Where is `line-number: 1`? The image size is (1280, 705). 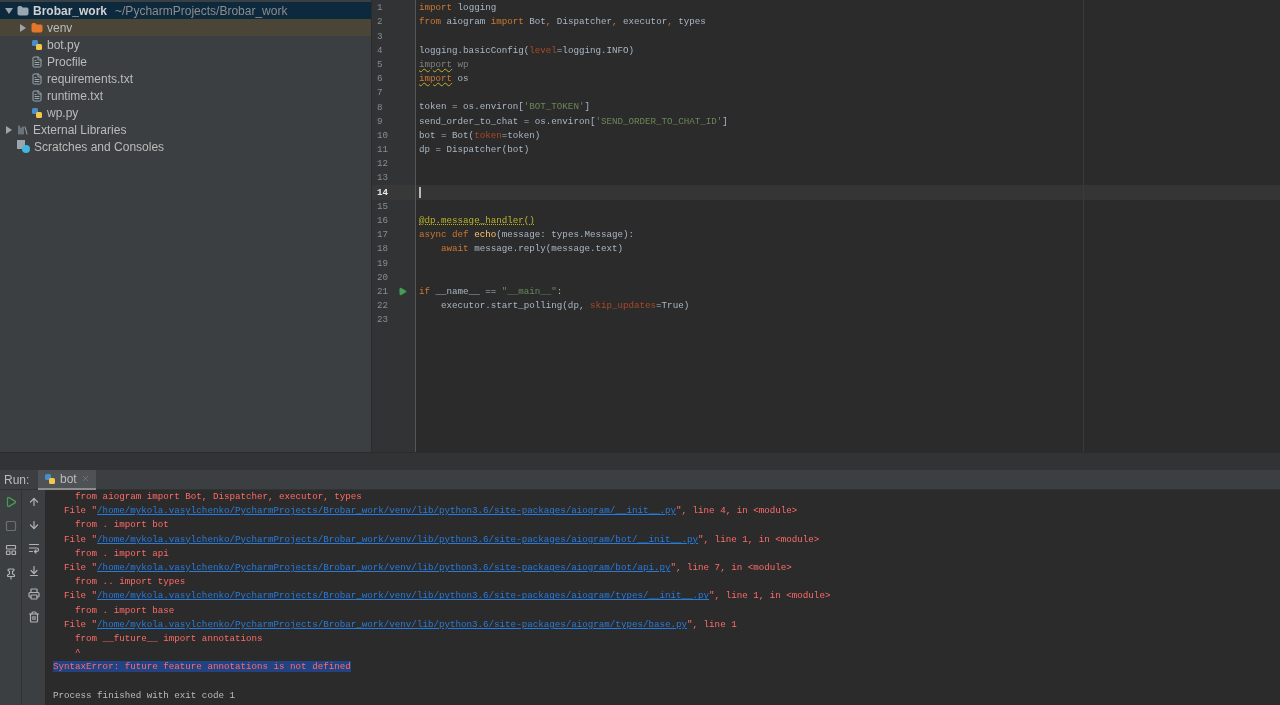
line-number: 1 is located at coordinates (380, 8).